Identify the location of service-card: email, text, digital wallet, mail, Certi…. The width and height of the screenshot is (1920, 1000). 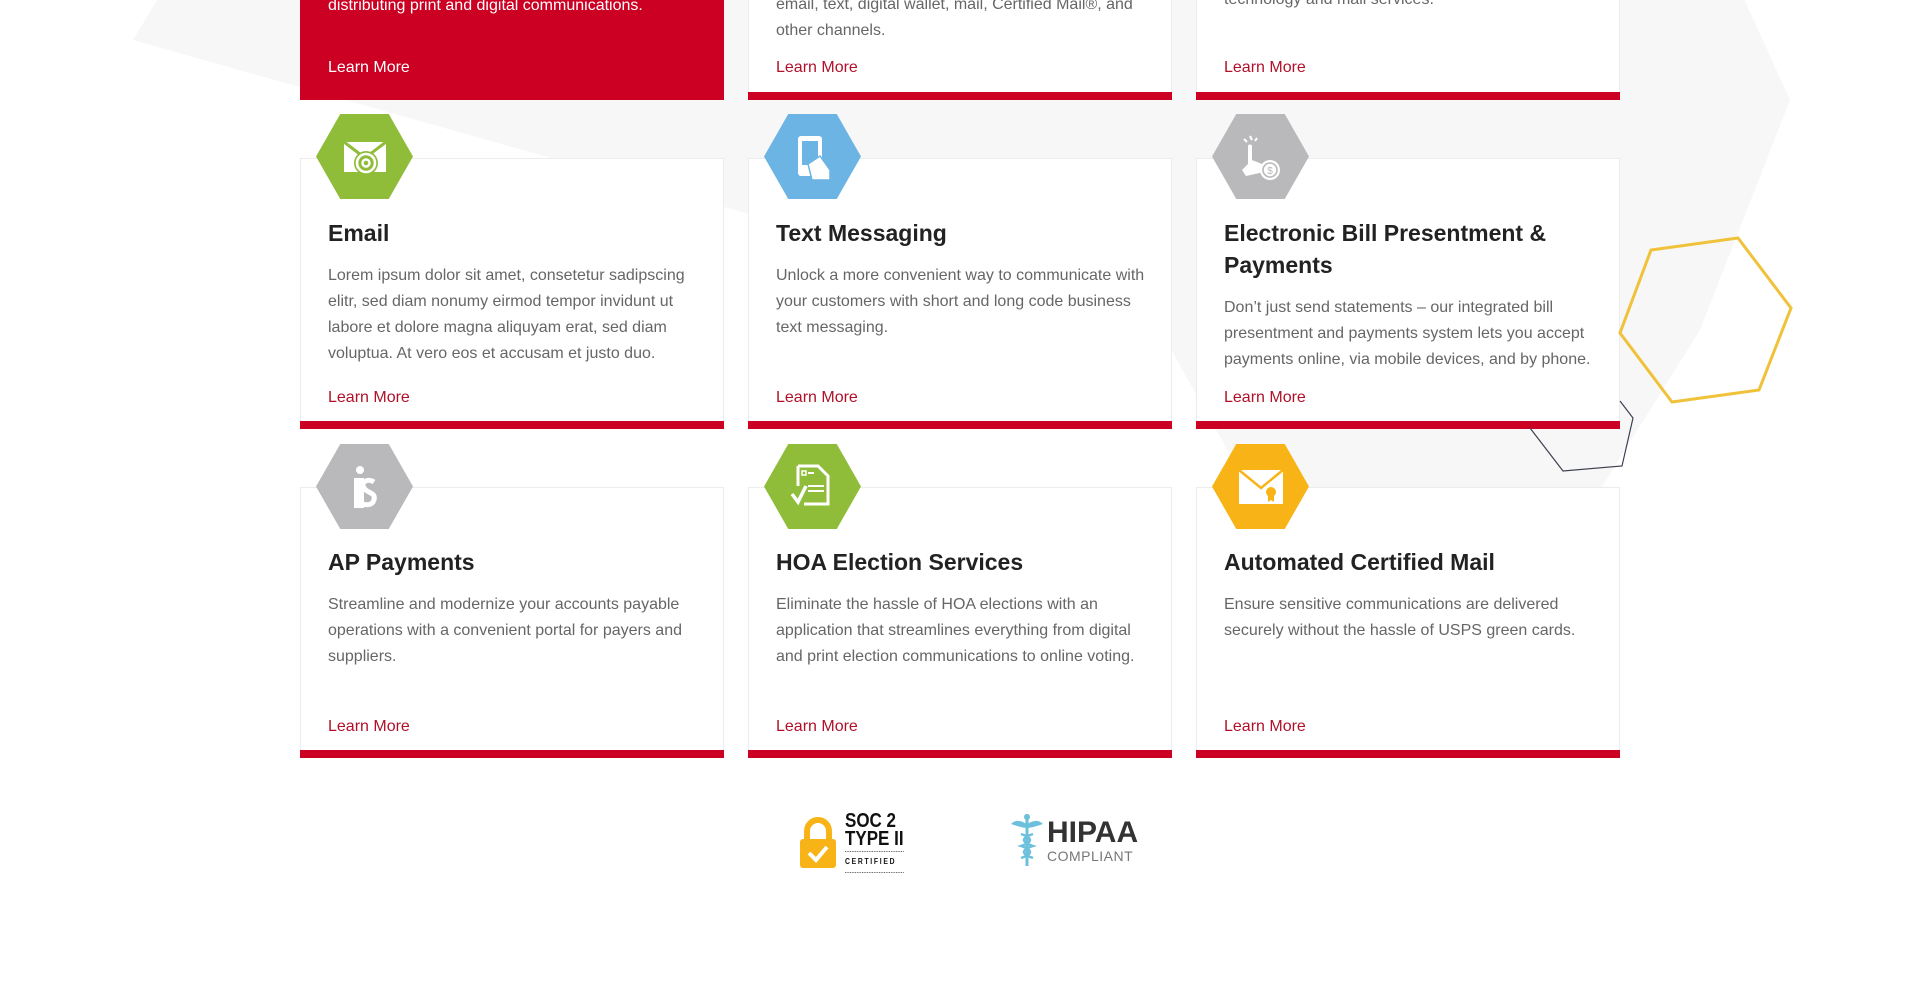
(960, 50).